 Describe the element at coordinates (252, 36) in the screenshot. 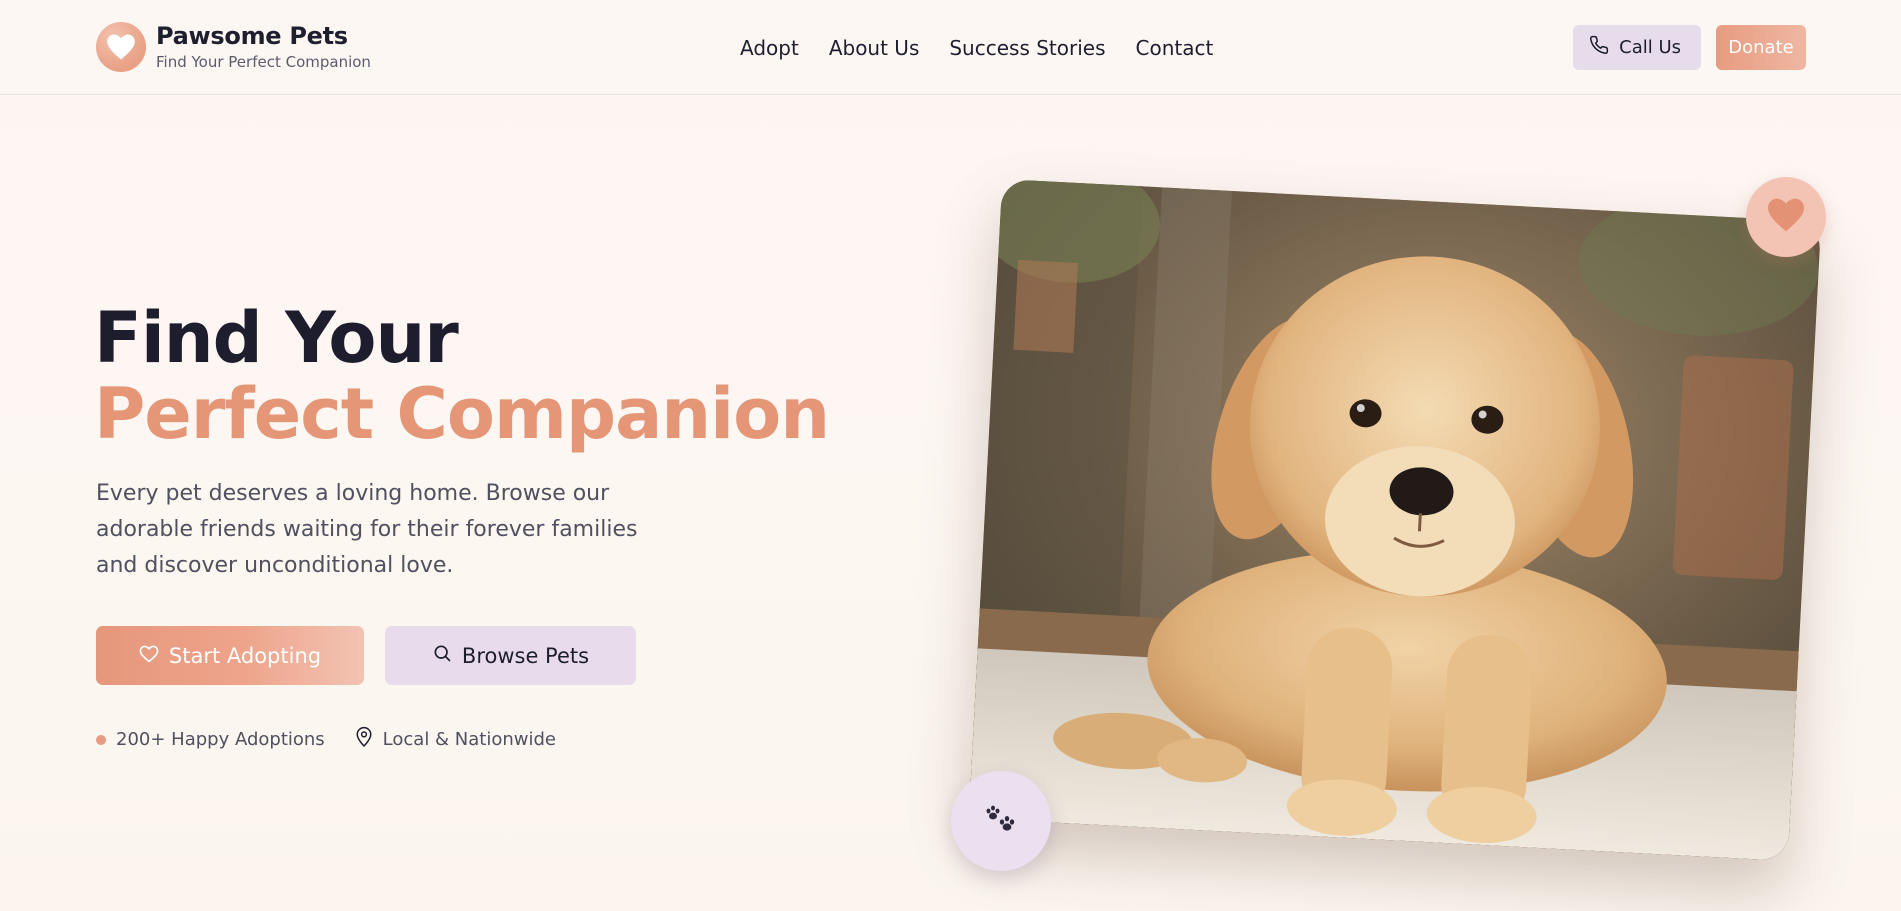

I see `brand-name: Pawsome Pets` at that location.